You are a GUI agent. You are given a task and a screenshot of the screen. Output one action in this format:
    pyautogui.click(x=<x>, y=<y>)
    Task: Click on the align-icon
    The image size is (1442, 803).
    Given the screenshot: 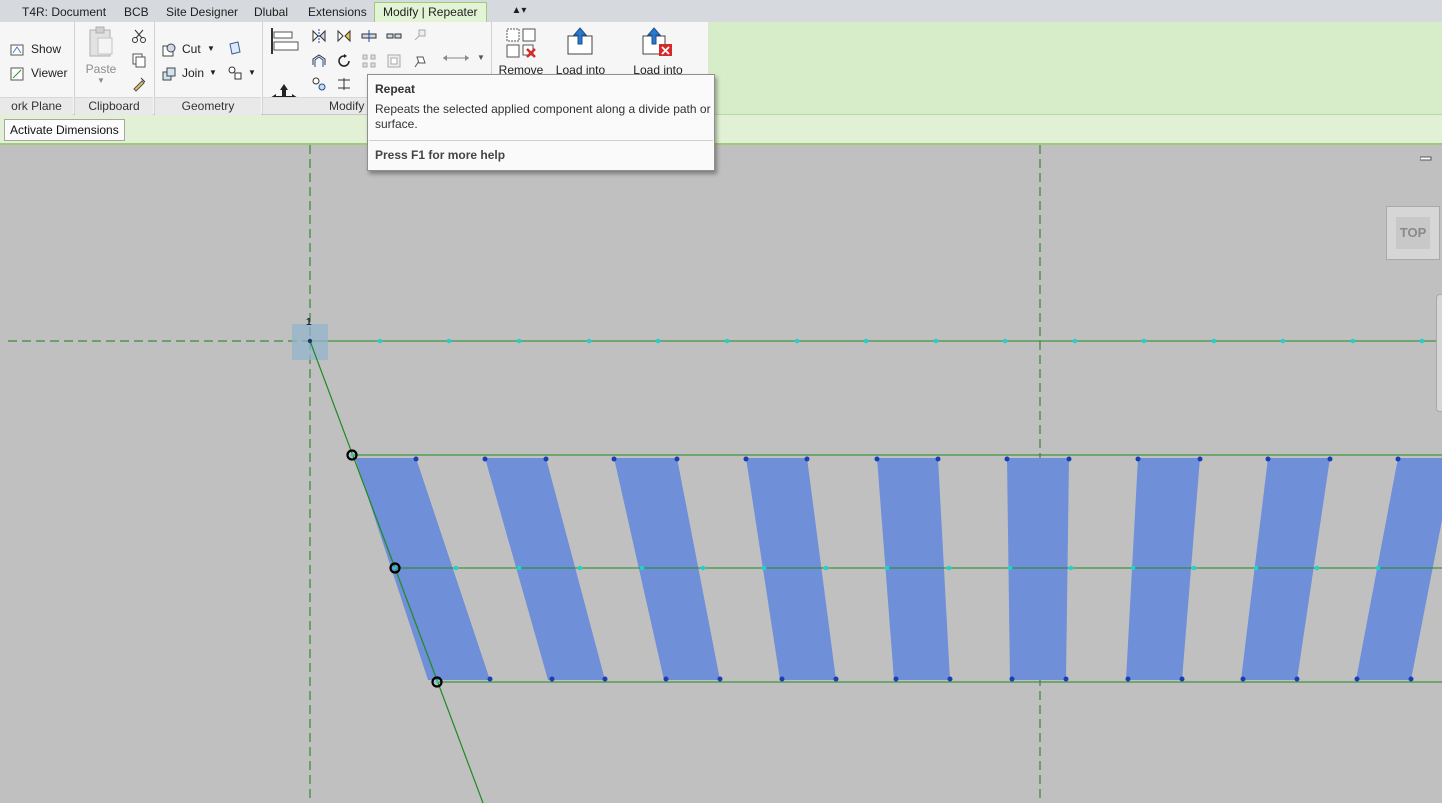 What is the action you would take?
    pyautogui.click(x=284, y=41)
    